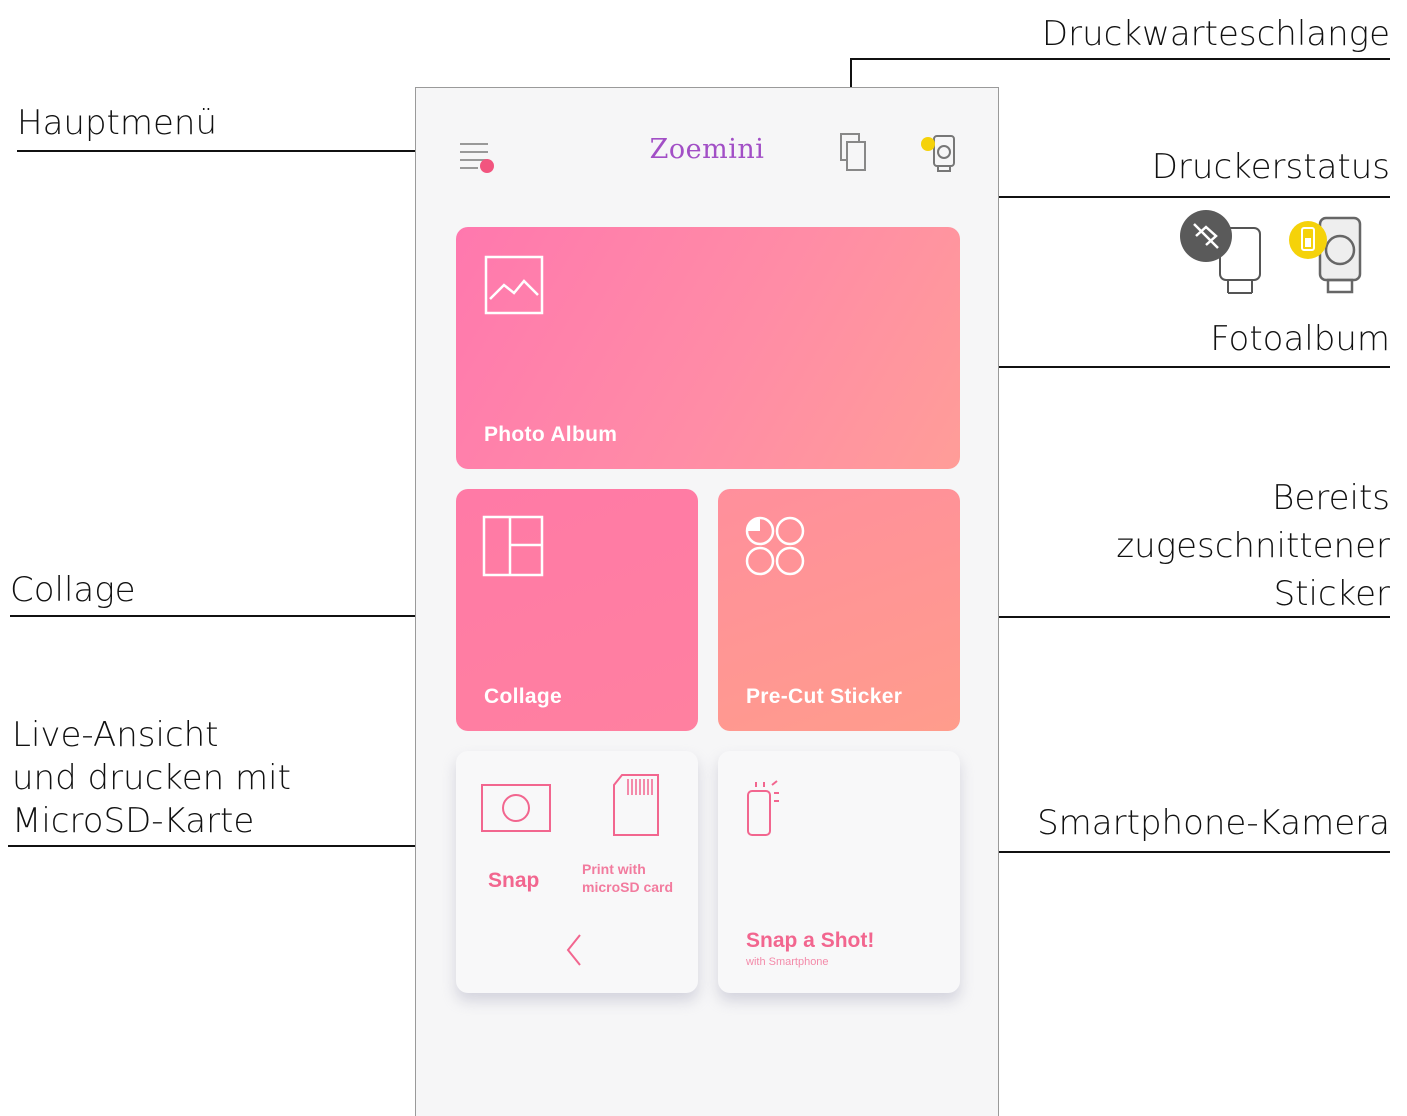 This screenshot has width=1407, height=1116. Describe the element at coordinates (551, 434) in the screenshot. I see `photo-album-label: Photo Album` at that location.